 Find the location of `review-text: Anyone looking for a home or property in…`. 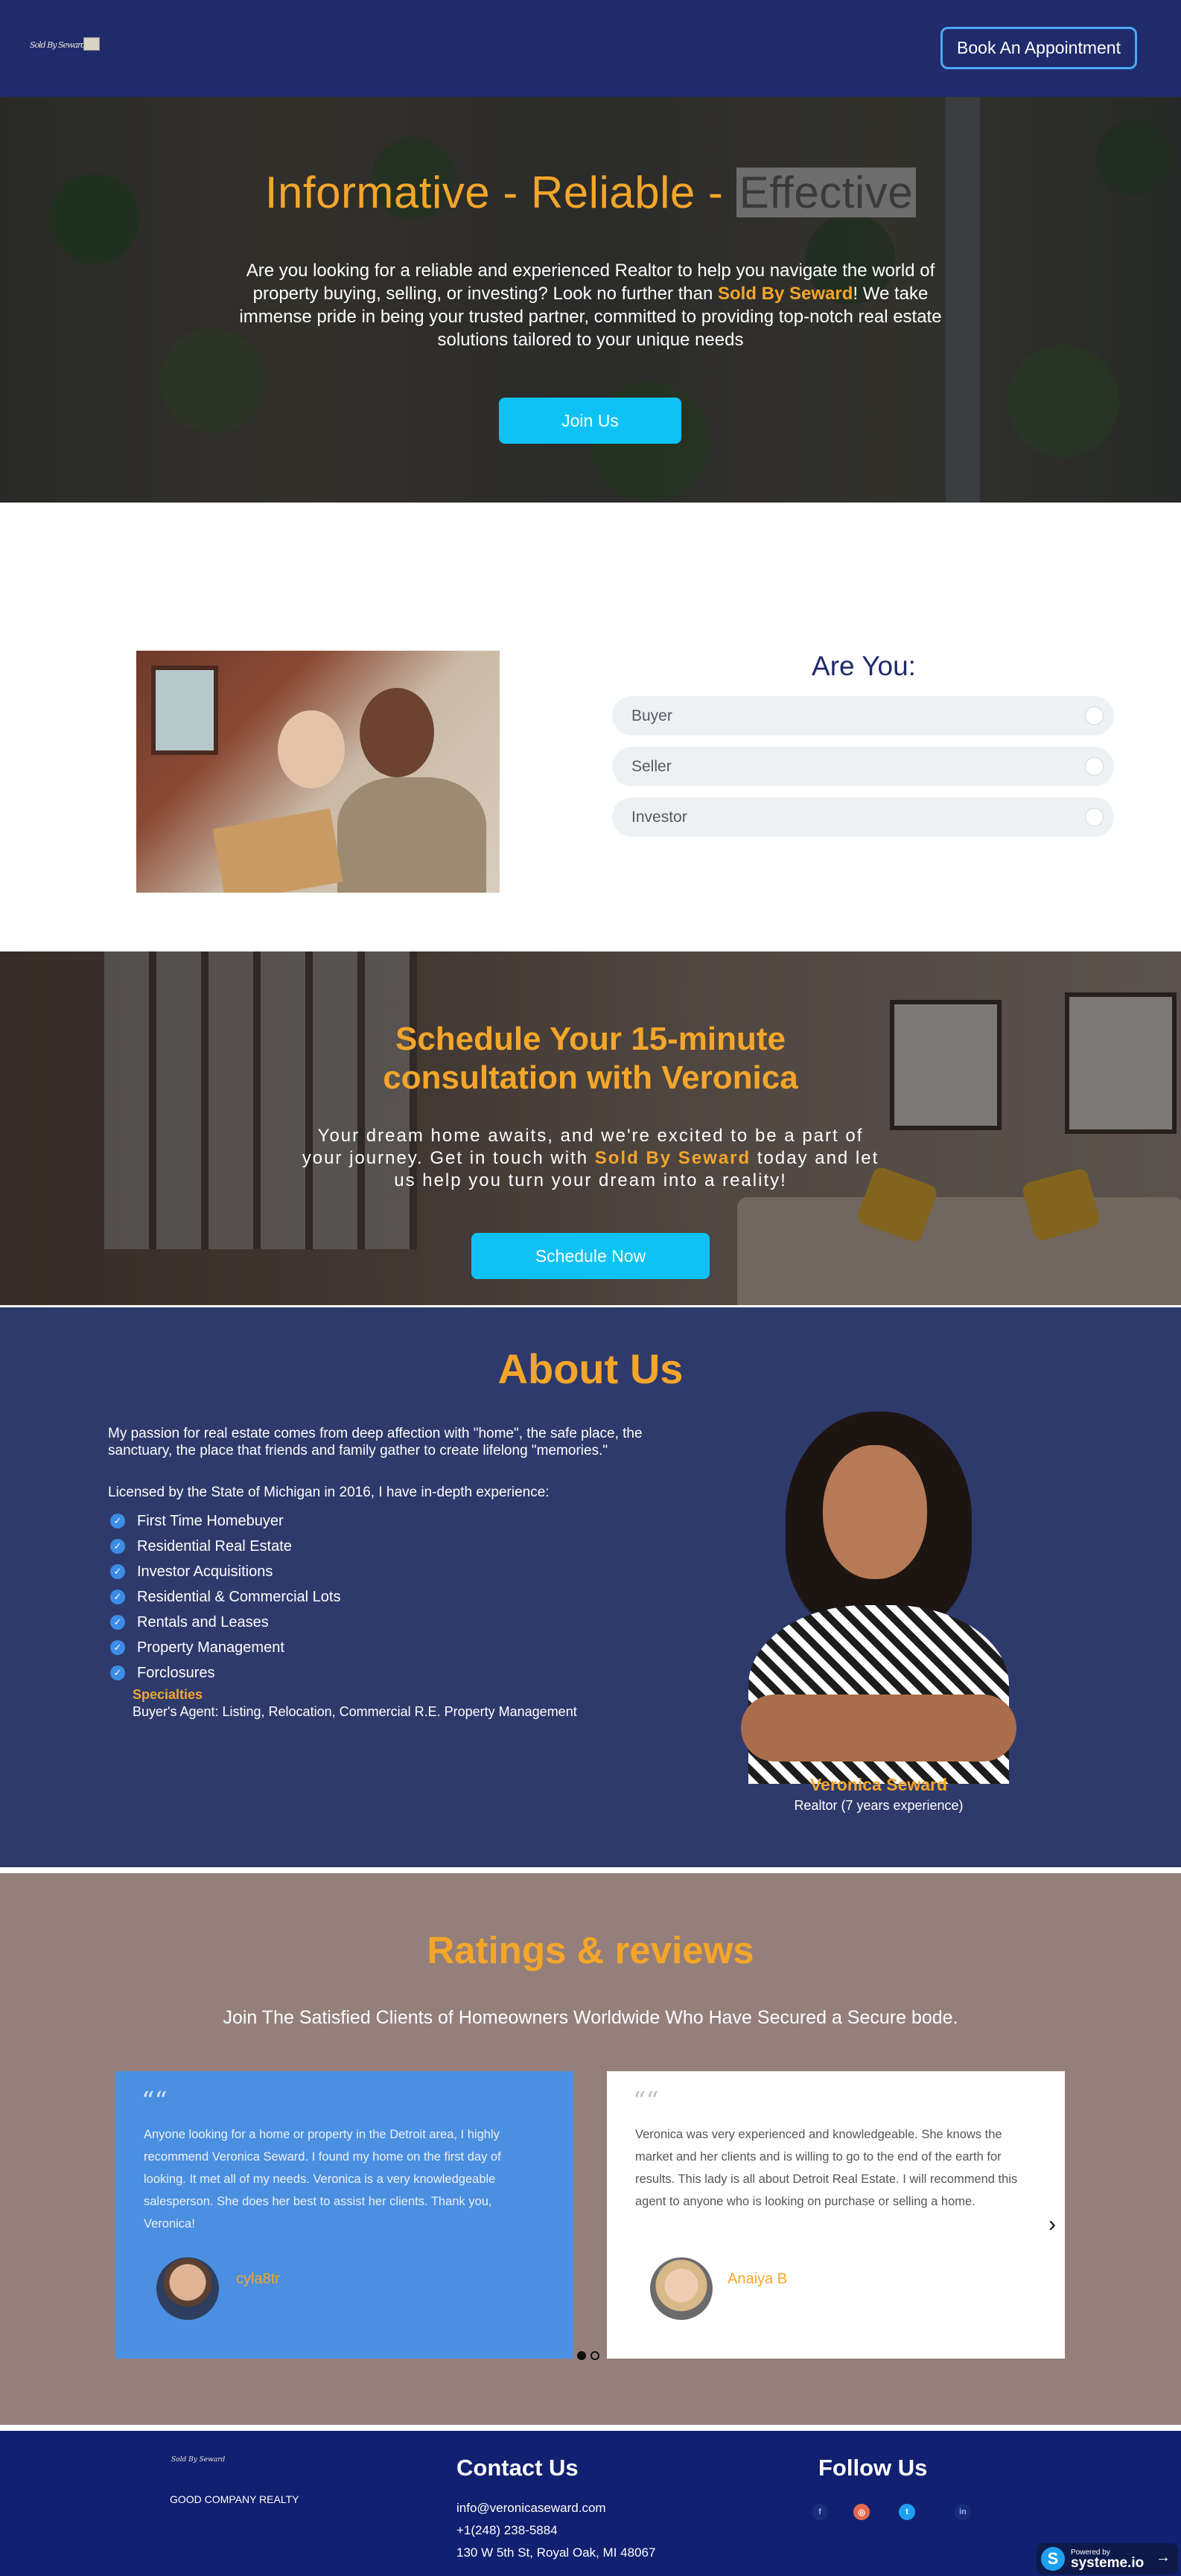

review-text: Anyone looking for a home or property in… is located at coordinates (322, 2179).